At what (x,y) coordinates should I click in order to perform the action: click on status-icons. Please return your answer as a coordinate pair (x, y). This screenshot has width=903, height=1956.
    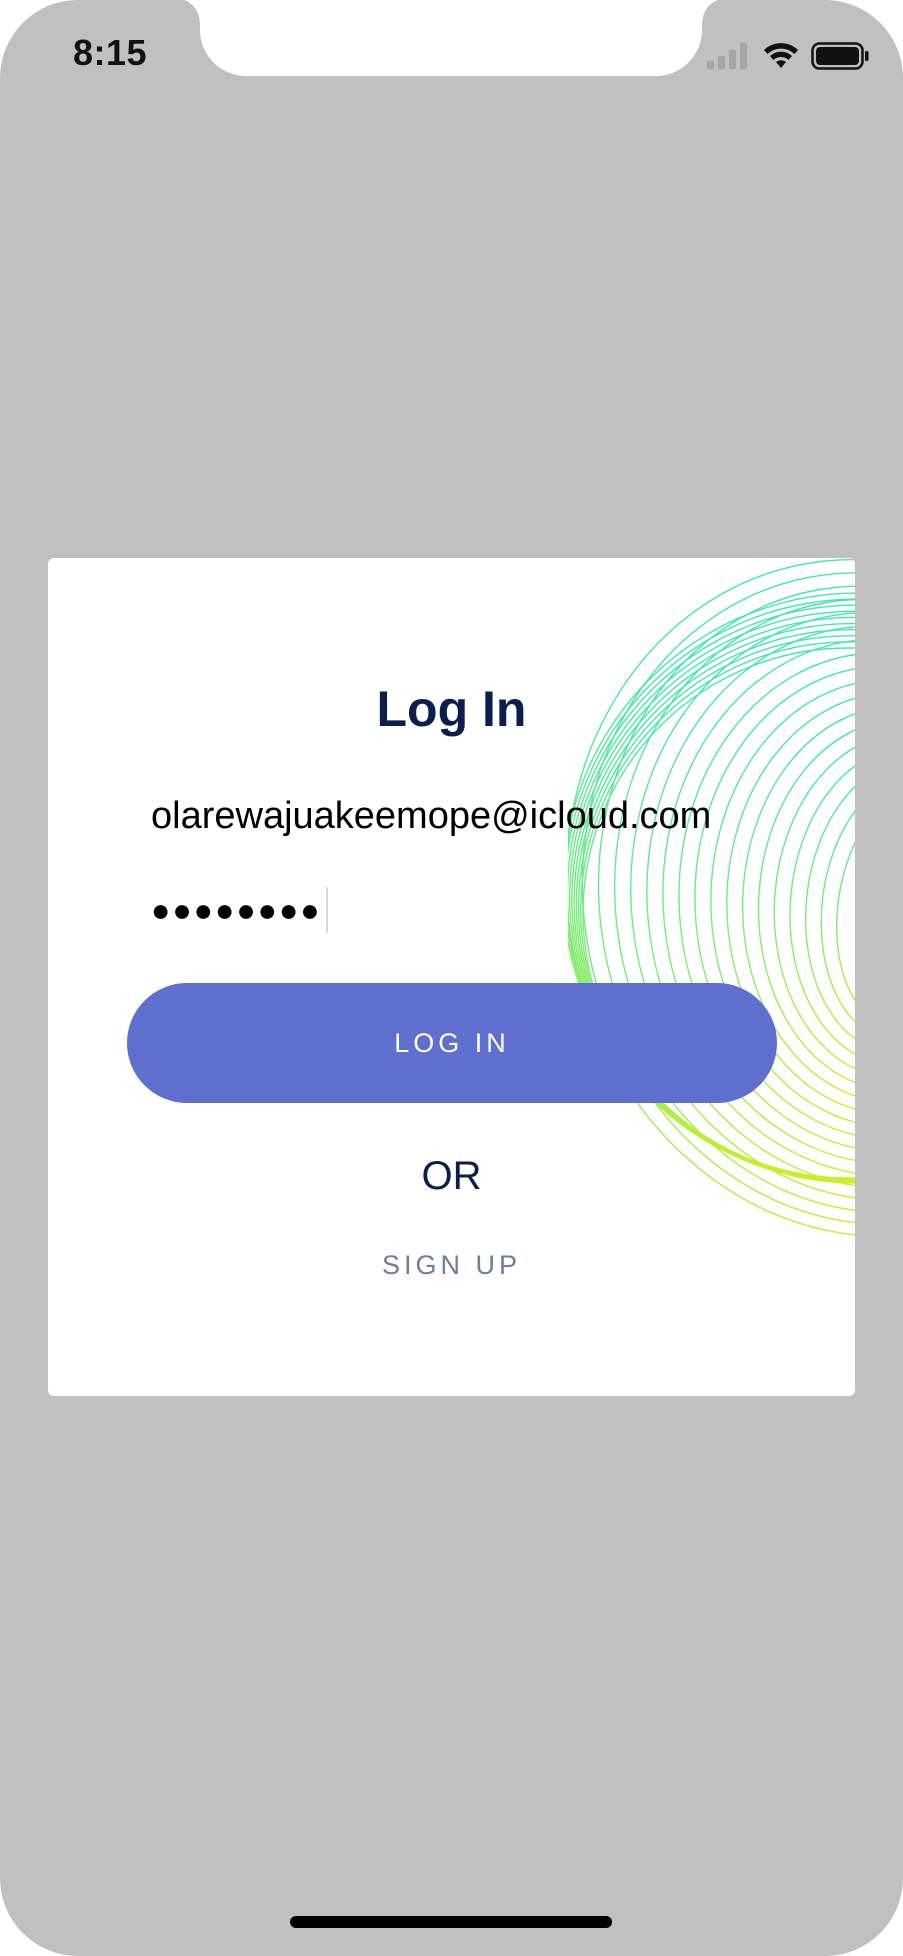
    Looking at the image, I should click on (788, 56).